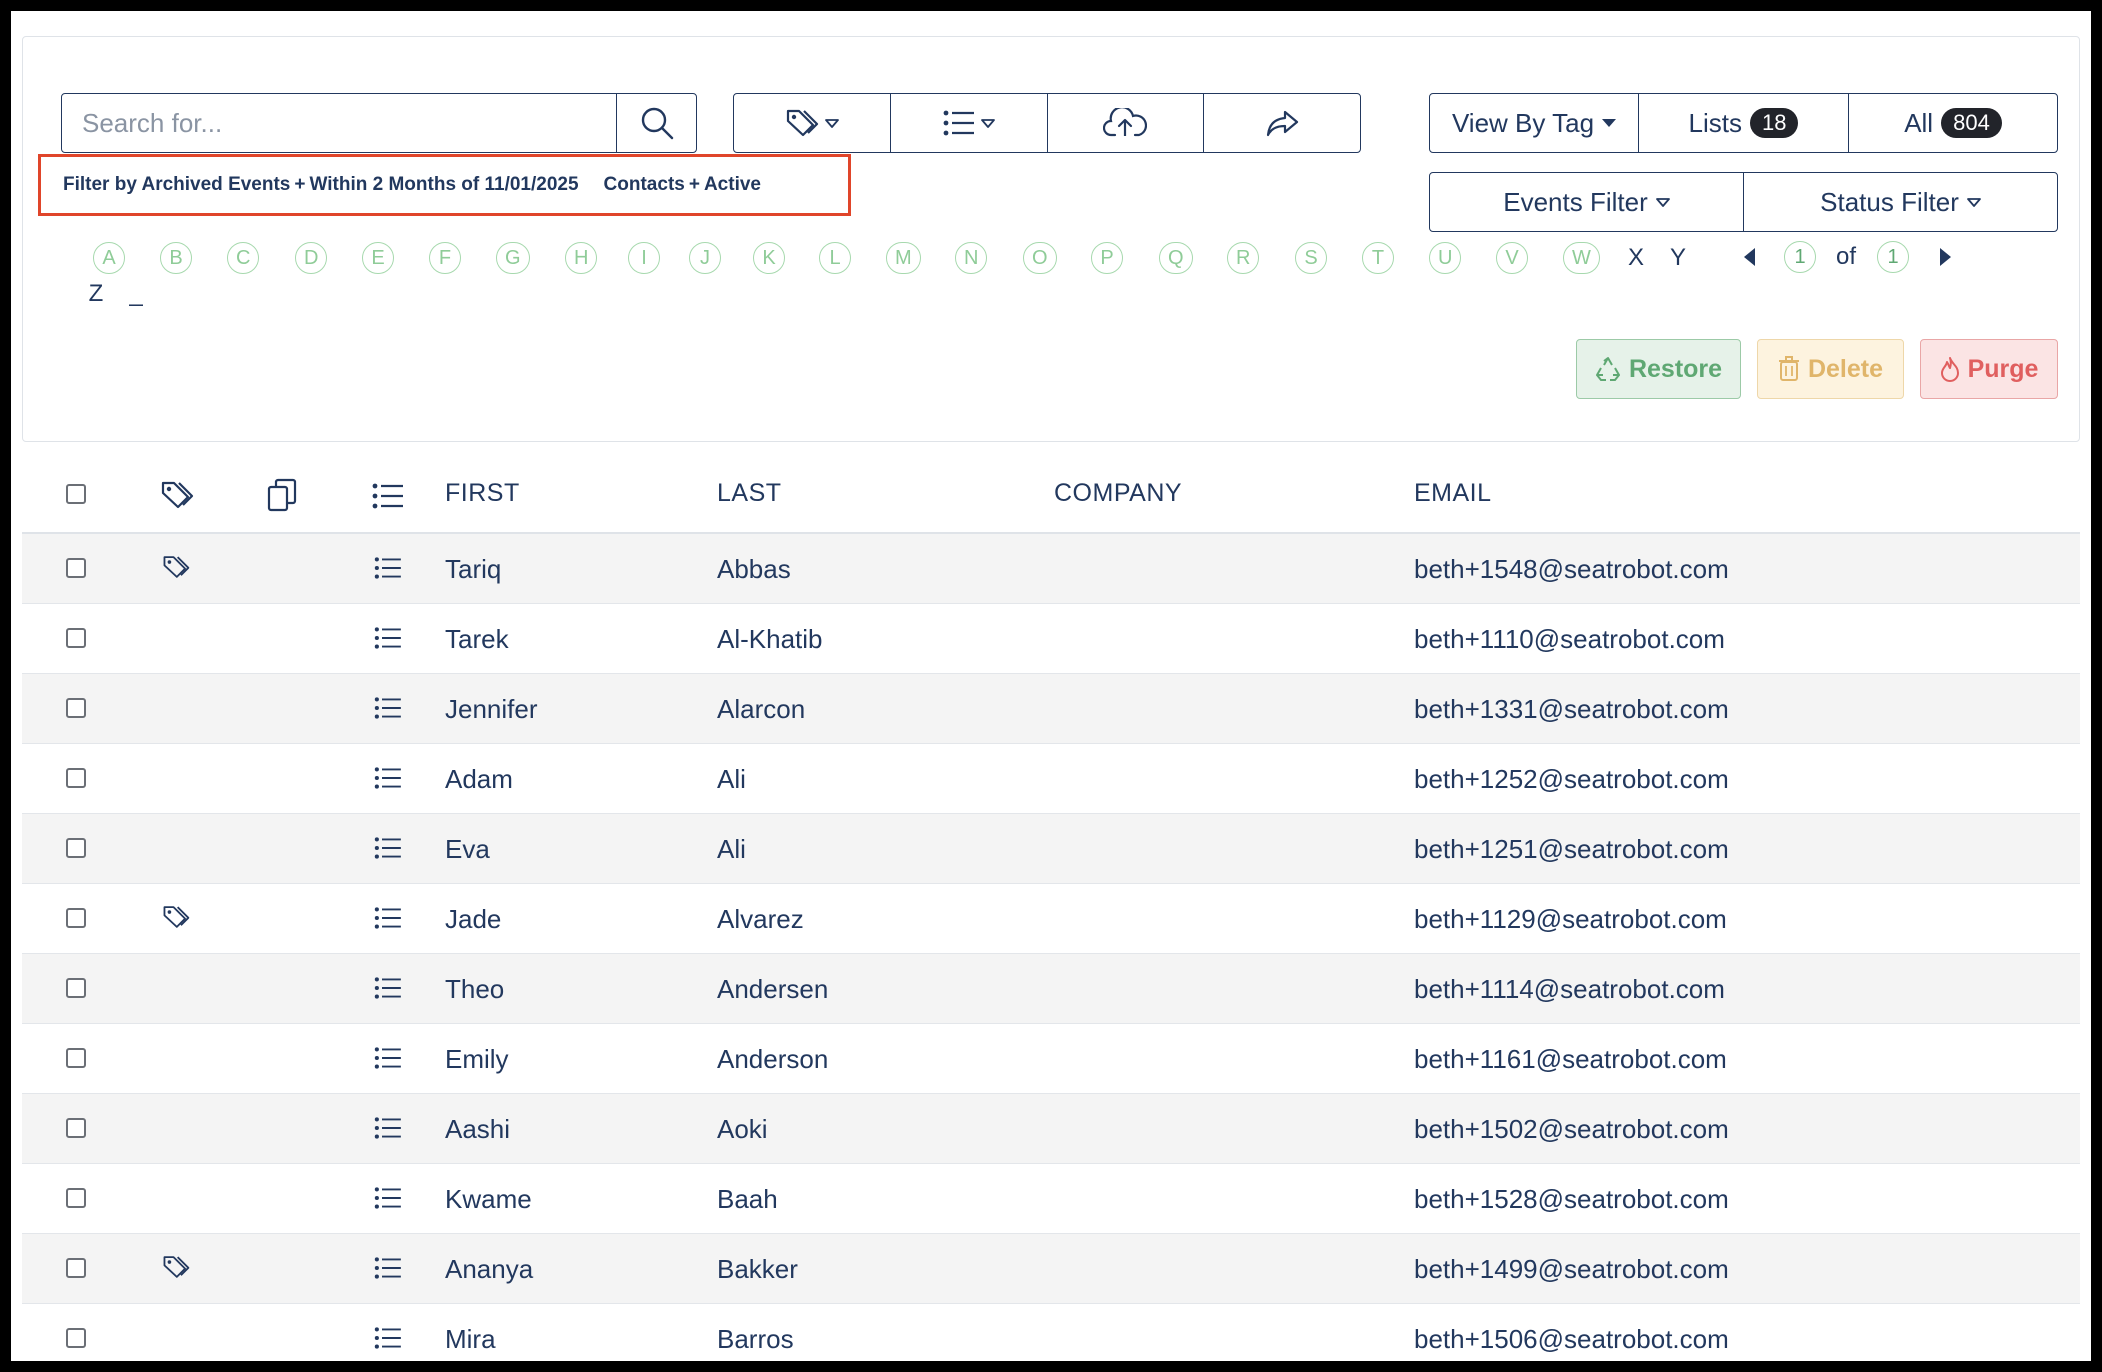 This screenshot has height=1372, width=2102. What do you see at coordinates (971, 258) in the screenshot?
I see `letter-filter-n: N` at bounding box center [971, 258].